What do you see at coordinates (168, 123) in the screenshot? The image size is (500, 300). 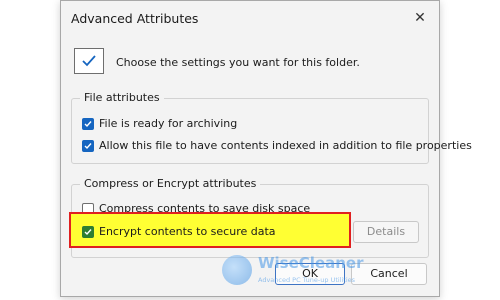 I see `archive-label: File is ready for archiving` at bounding box center [168, 123].